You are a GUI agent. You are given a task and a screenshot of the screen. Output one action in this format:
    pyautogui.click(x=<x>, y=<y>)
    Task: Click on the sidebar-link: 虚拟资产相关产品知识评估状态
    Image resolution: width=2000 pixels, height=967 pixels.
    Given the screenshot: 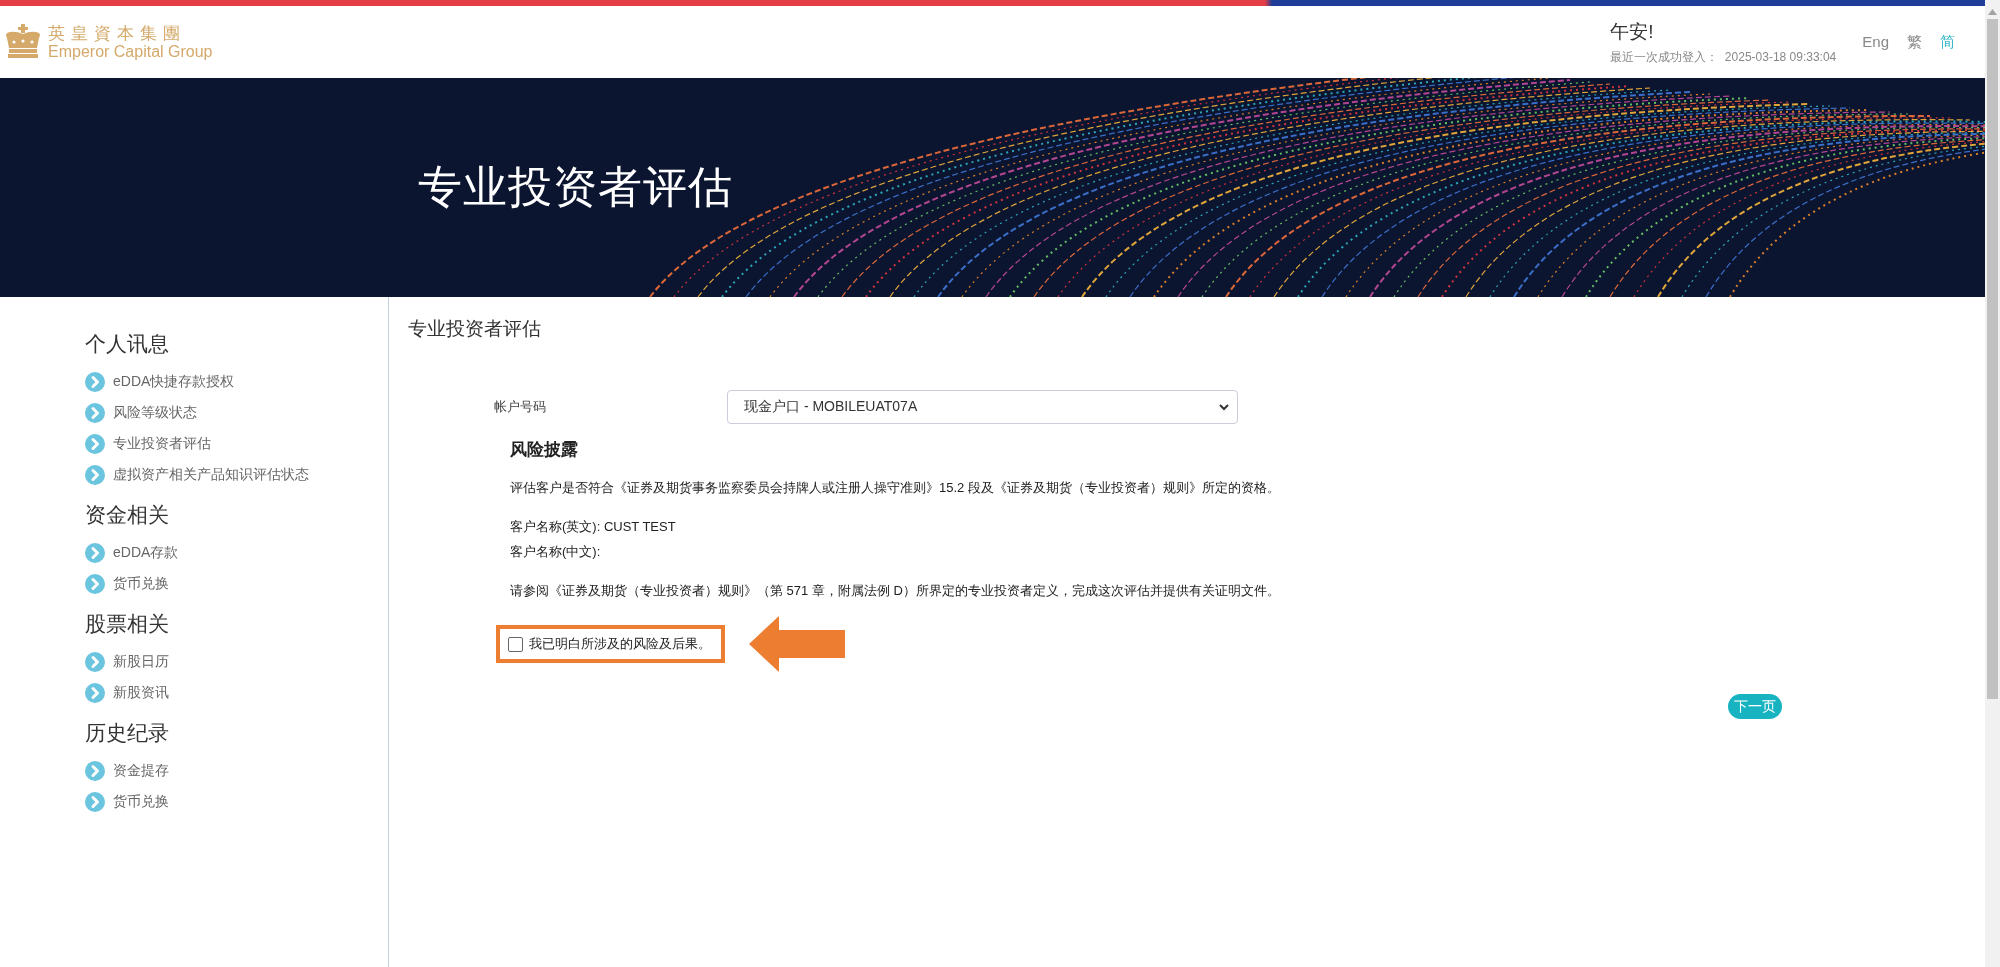 What is the action you would take?
    pyautogui.click(x=211, y=474)
    